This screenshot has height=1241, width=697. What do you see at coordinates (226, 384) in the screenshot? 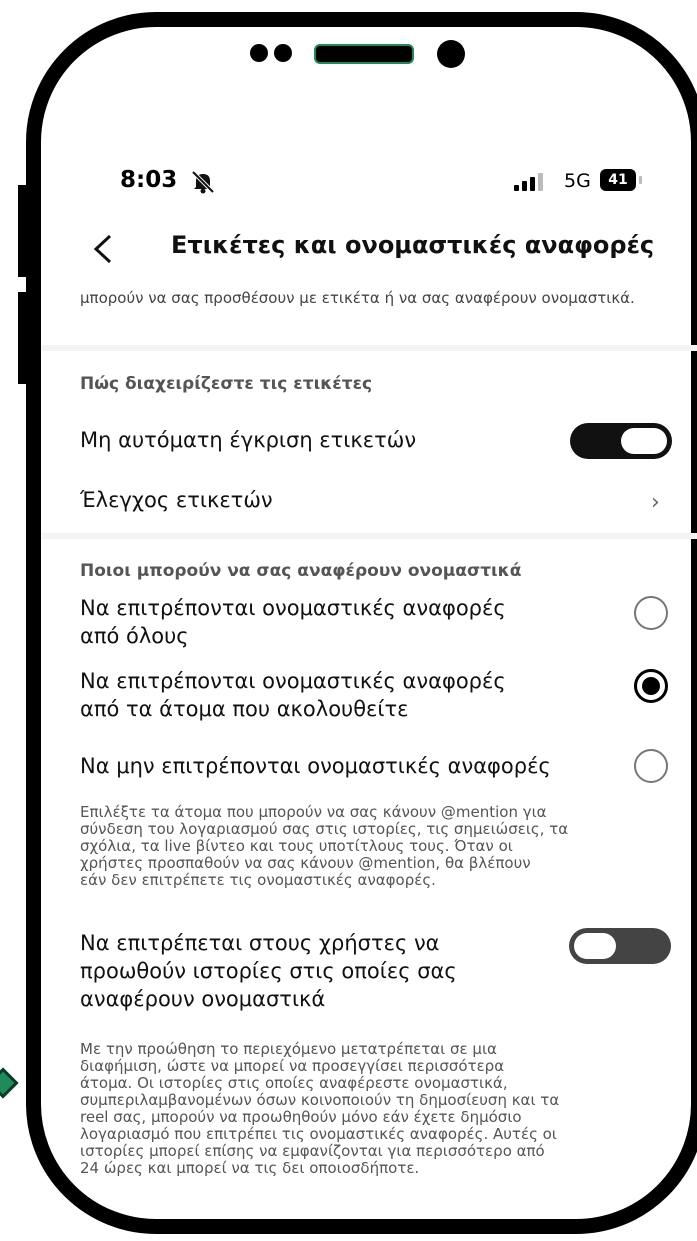
I see `tags-section-heading: Πώς διαχειρίζεστε τις ετικέτες` at bounding box center [226, 384].